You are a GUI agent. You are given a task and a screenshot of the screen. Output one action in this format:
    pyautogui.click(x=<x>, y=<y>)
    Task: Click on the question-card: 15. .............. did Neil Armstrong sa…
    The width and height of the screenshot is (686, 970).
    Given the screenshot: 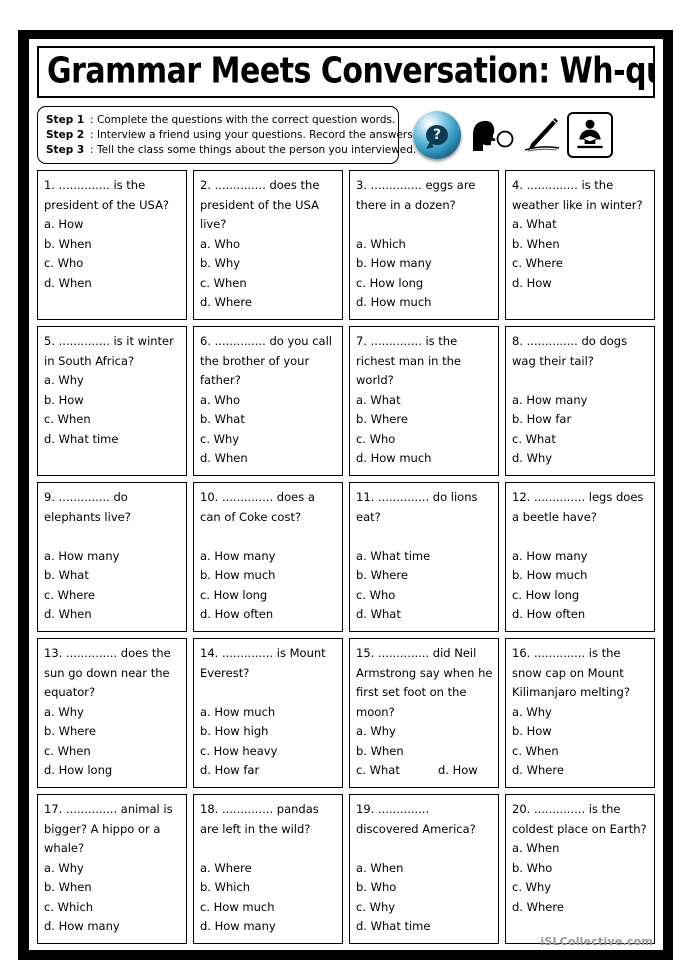 What is the action you would take?
    pyautogui.click(x=424, y=713)
    